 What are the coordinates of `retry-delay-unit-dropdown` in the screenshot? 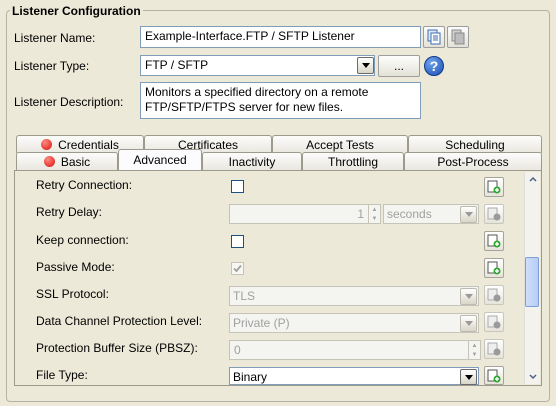 It's located at (468, 214).